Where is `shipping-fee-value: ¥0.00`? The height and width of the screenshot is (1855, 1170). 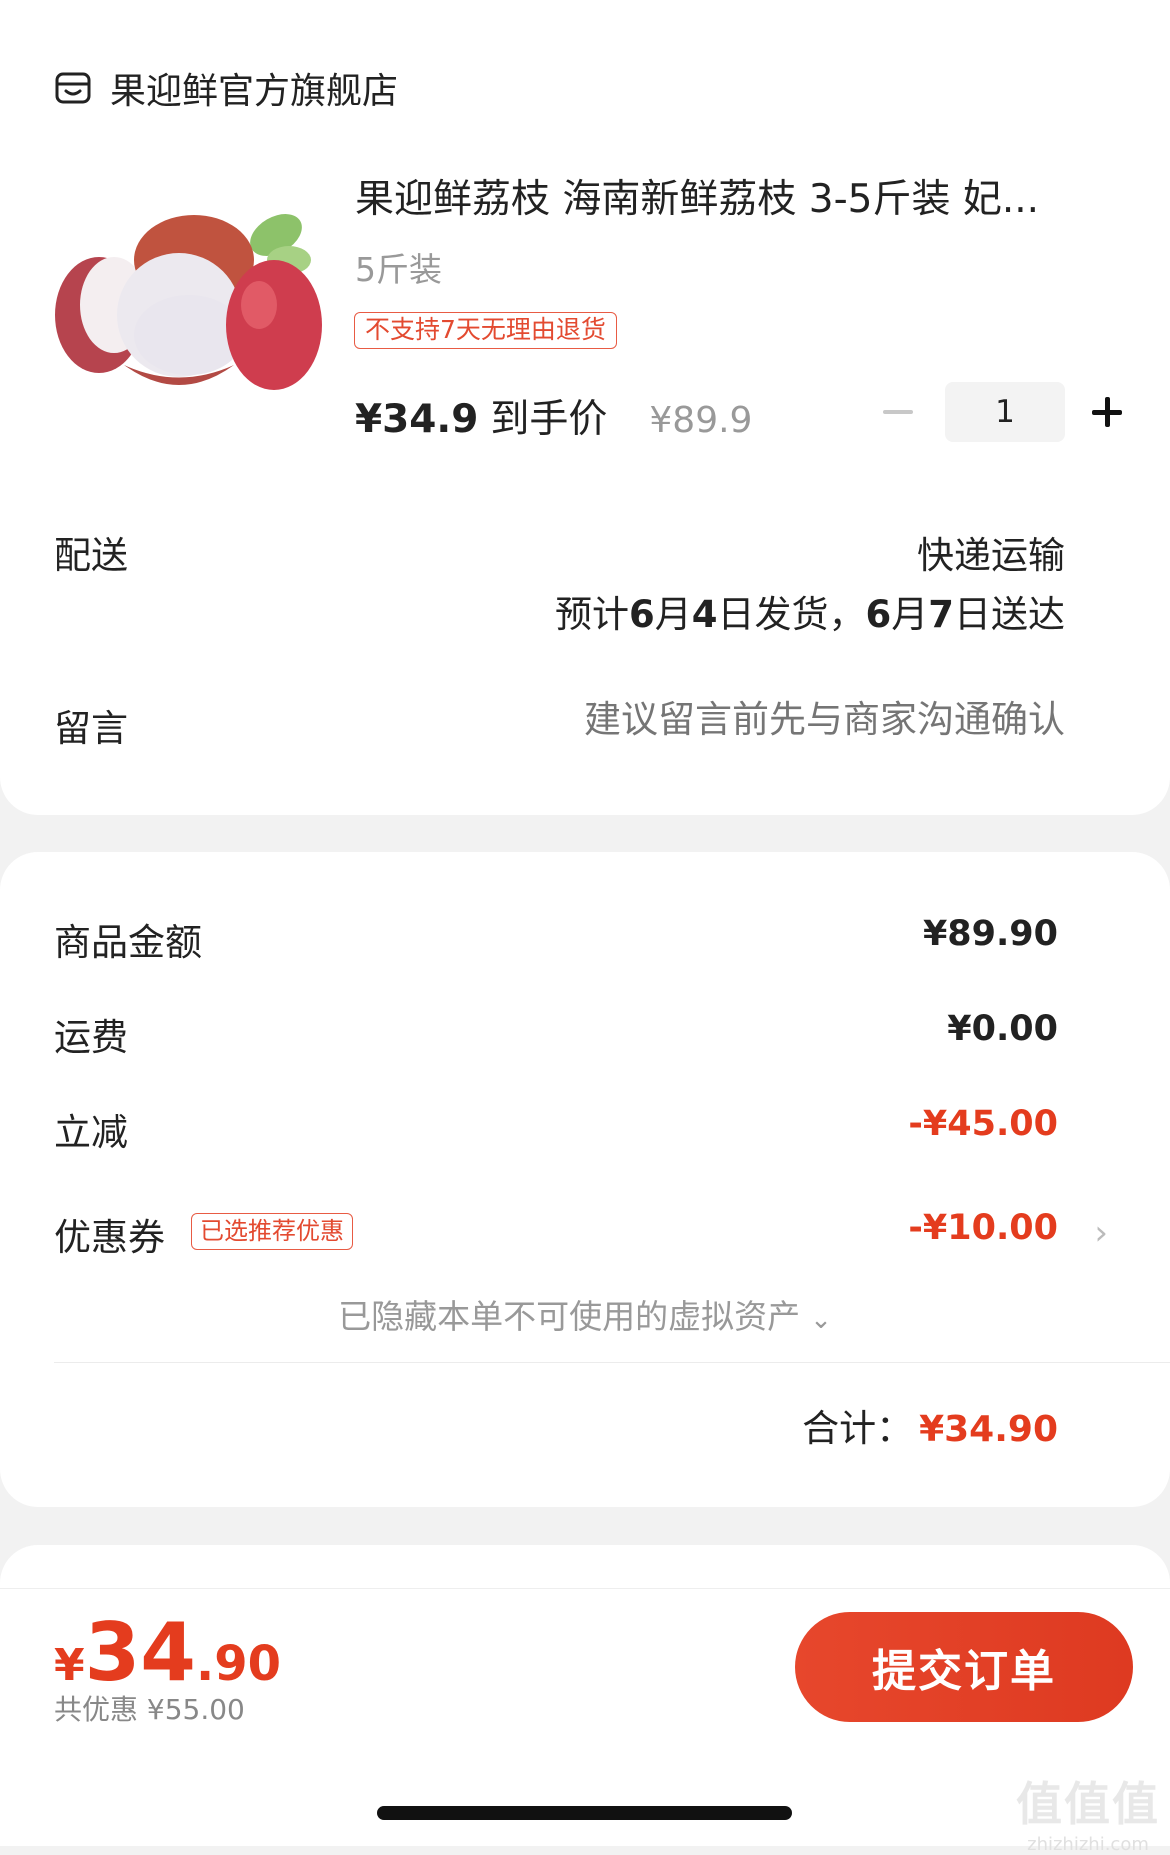
shipping-fee-value: ¥0.00 is located at coordinates (1002, 1029).